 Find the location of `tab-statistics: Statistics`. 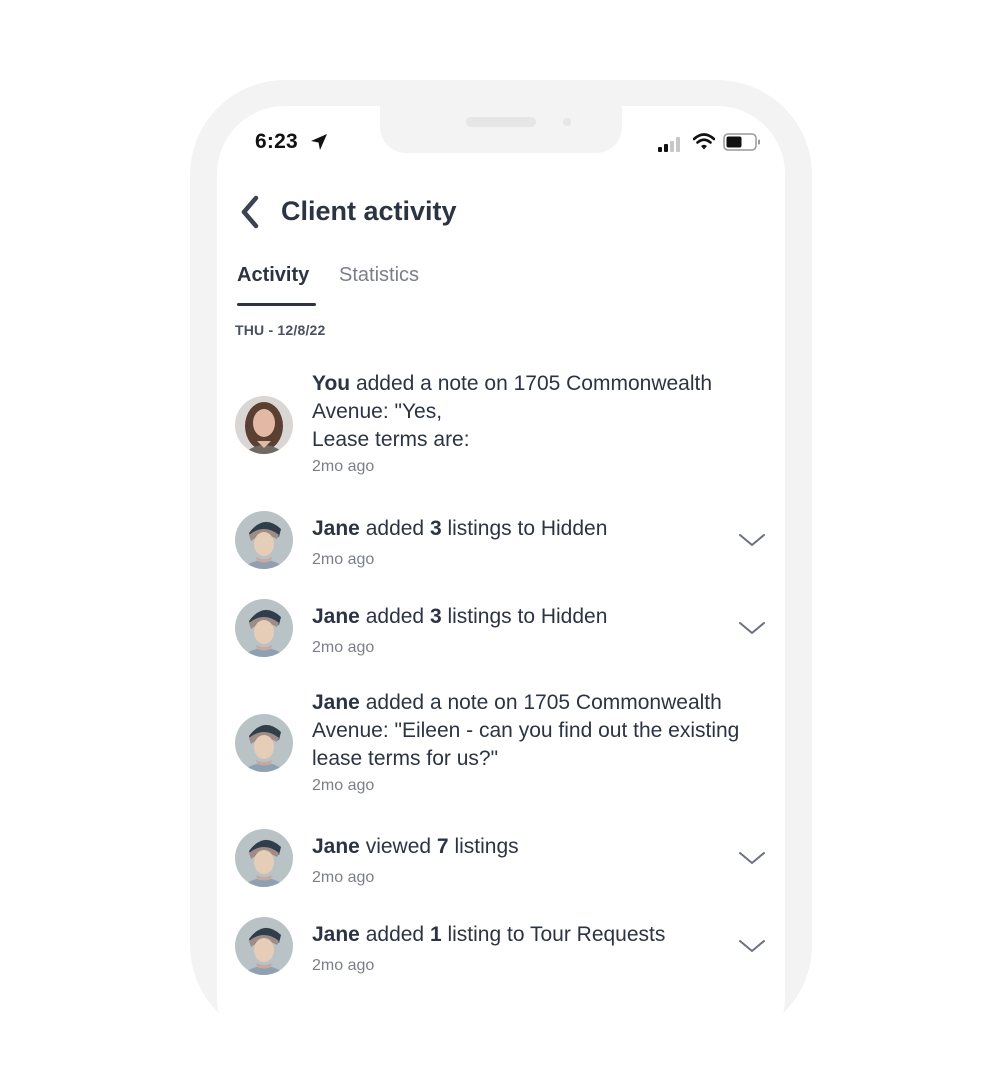

tab-statistics: Statistics is located at coordinates (379, 275).